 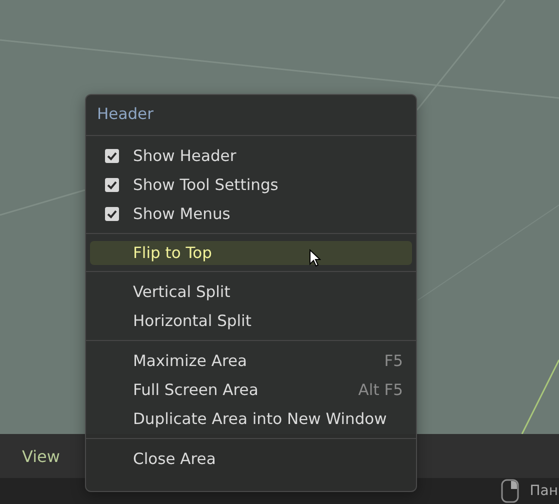 What do you see at coordinates (251, 184) in the screenshot?
I see `menu-item: Show Tool Settings` at bounding box center [251, 184].